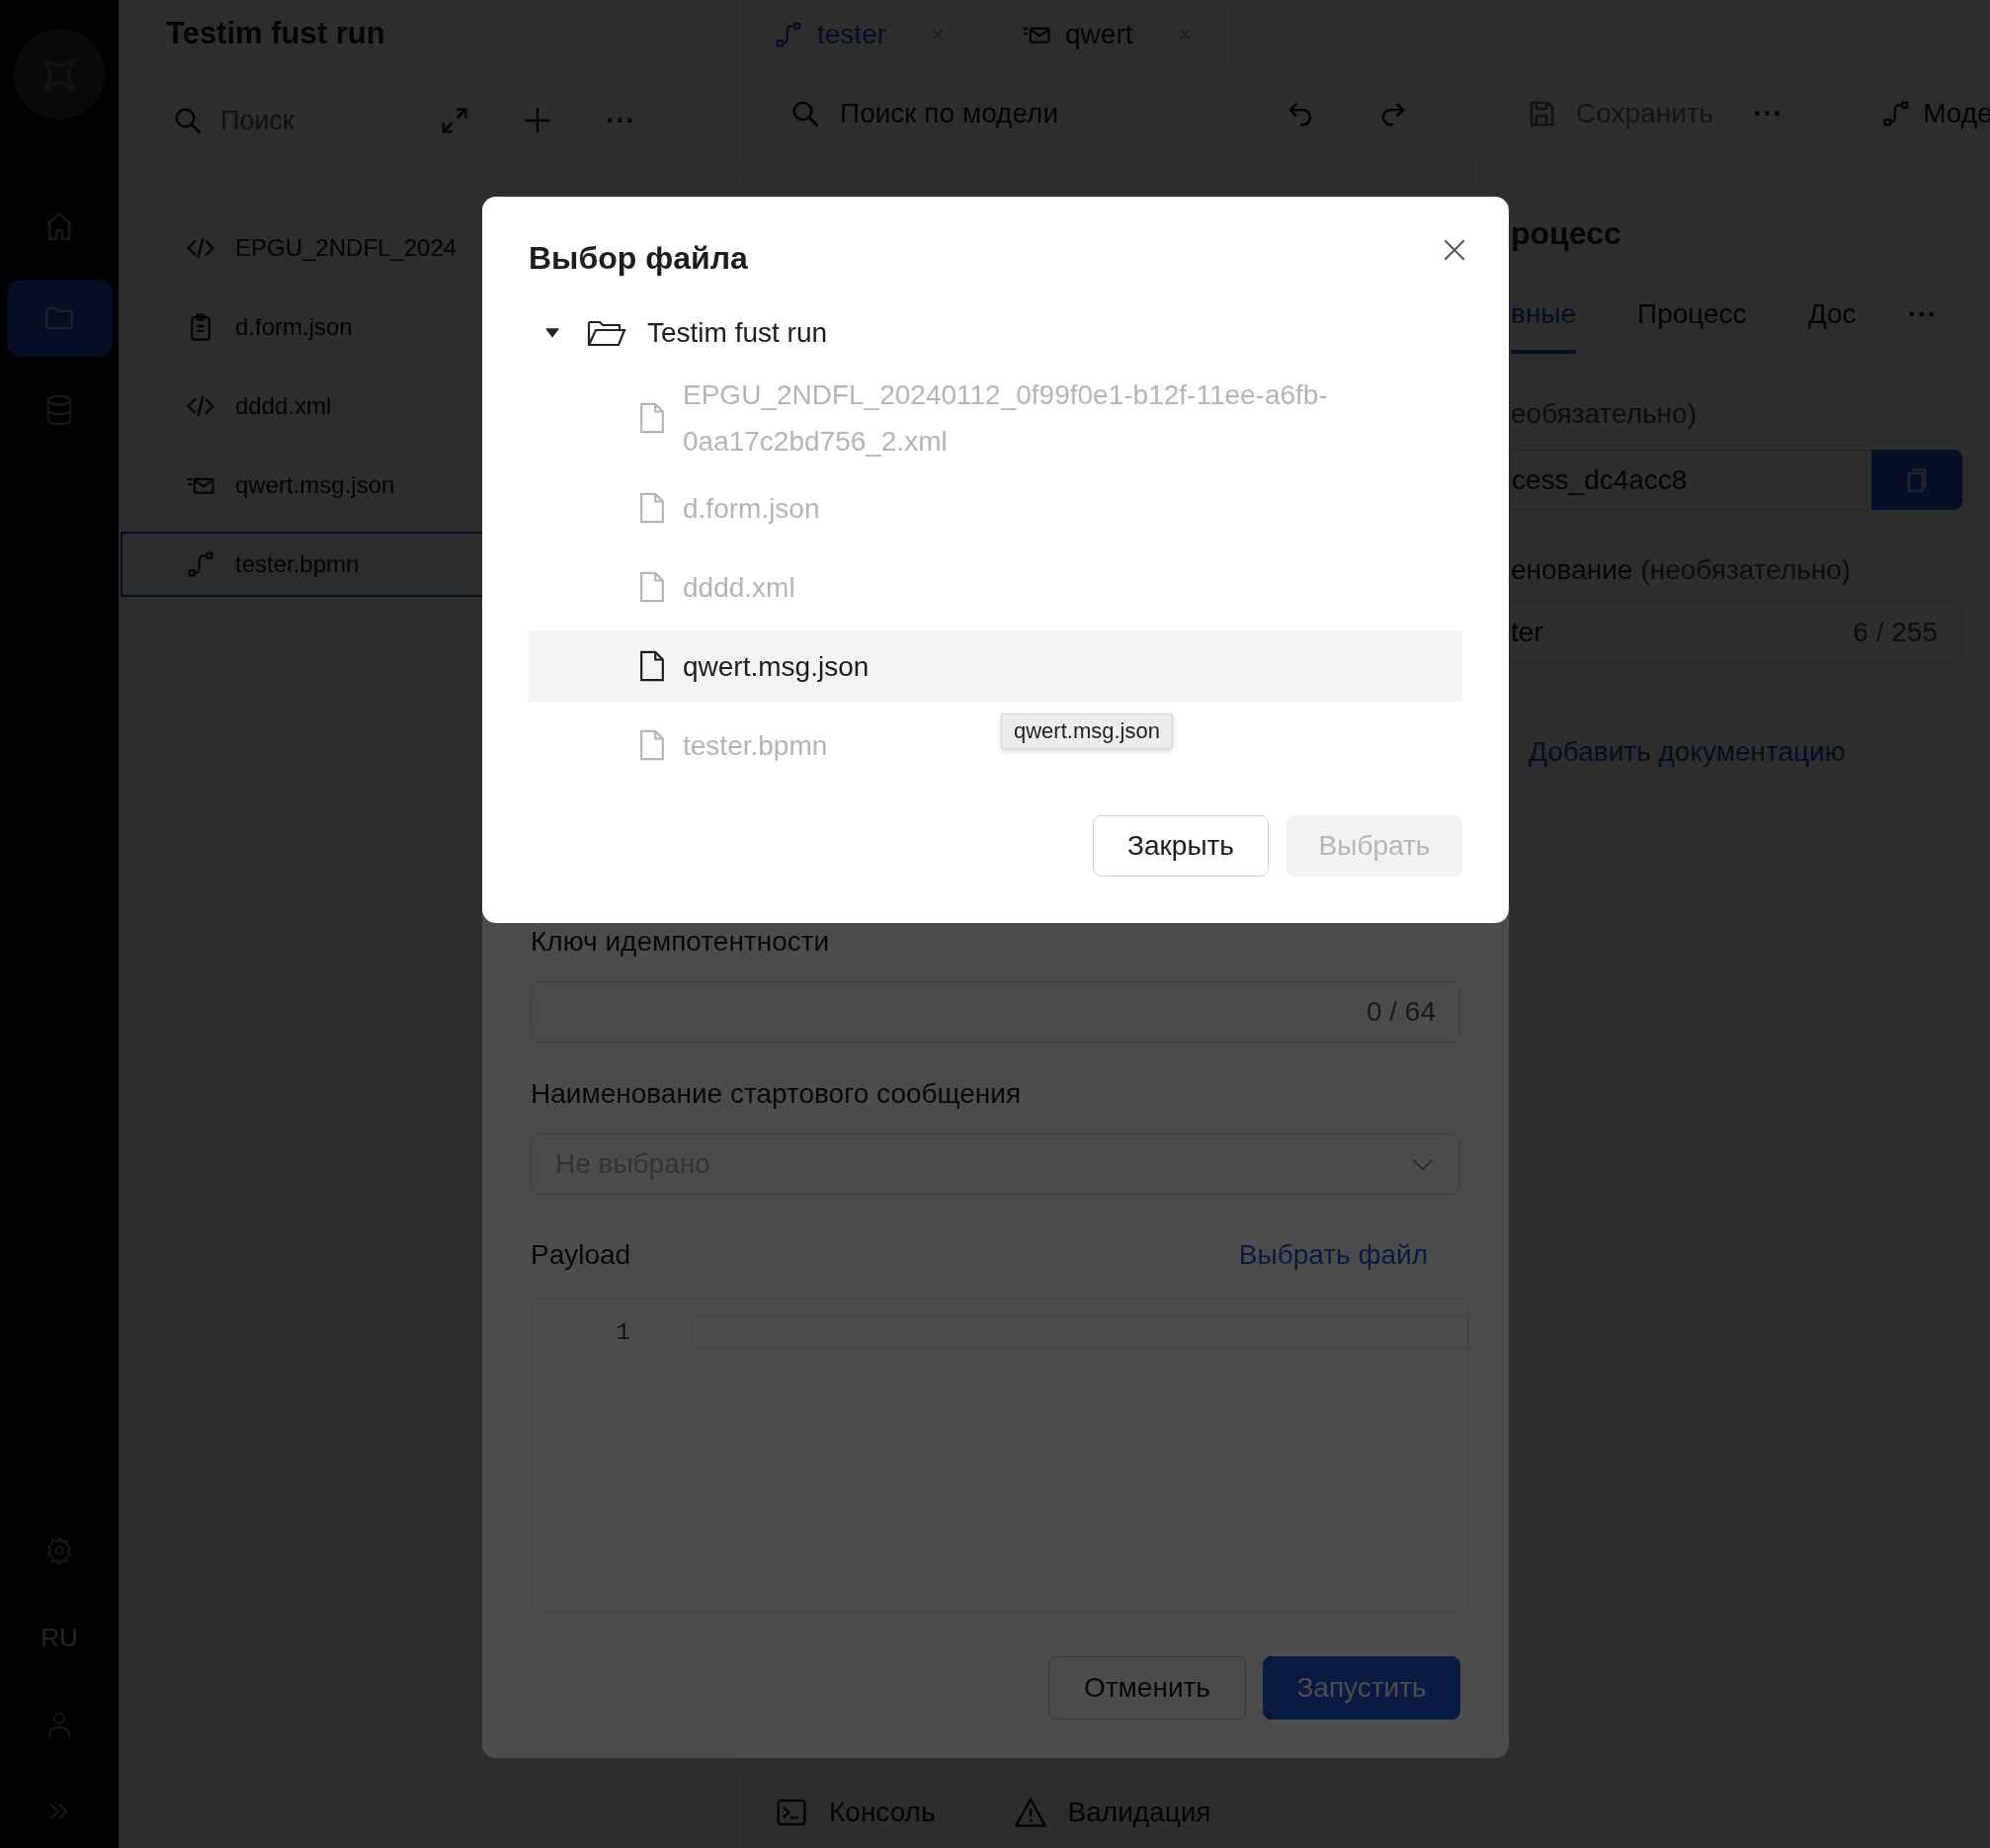 The image size is (1990, 1848). What do you see at coordinates (581, 1255) in the screenshot?
I see `field-label: Payload` at bounding box center [581, 1255].